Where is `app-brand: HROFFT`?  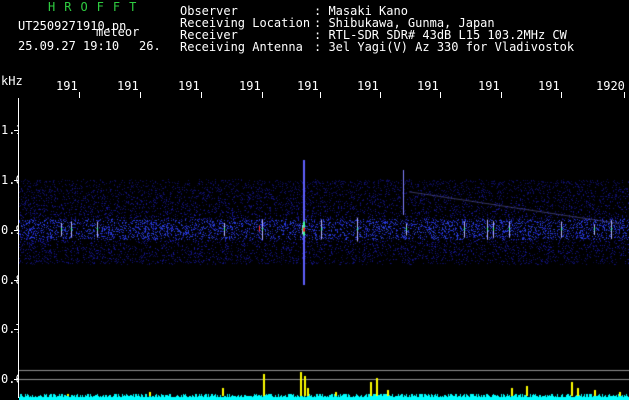 app-brand: HROFFT is located at coordinates (97, 7).